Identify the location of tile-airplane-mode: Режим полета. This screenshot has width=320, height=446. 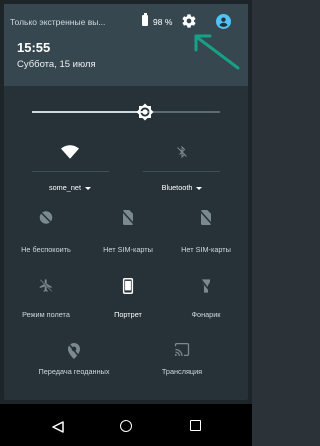
(46, 303).